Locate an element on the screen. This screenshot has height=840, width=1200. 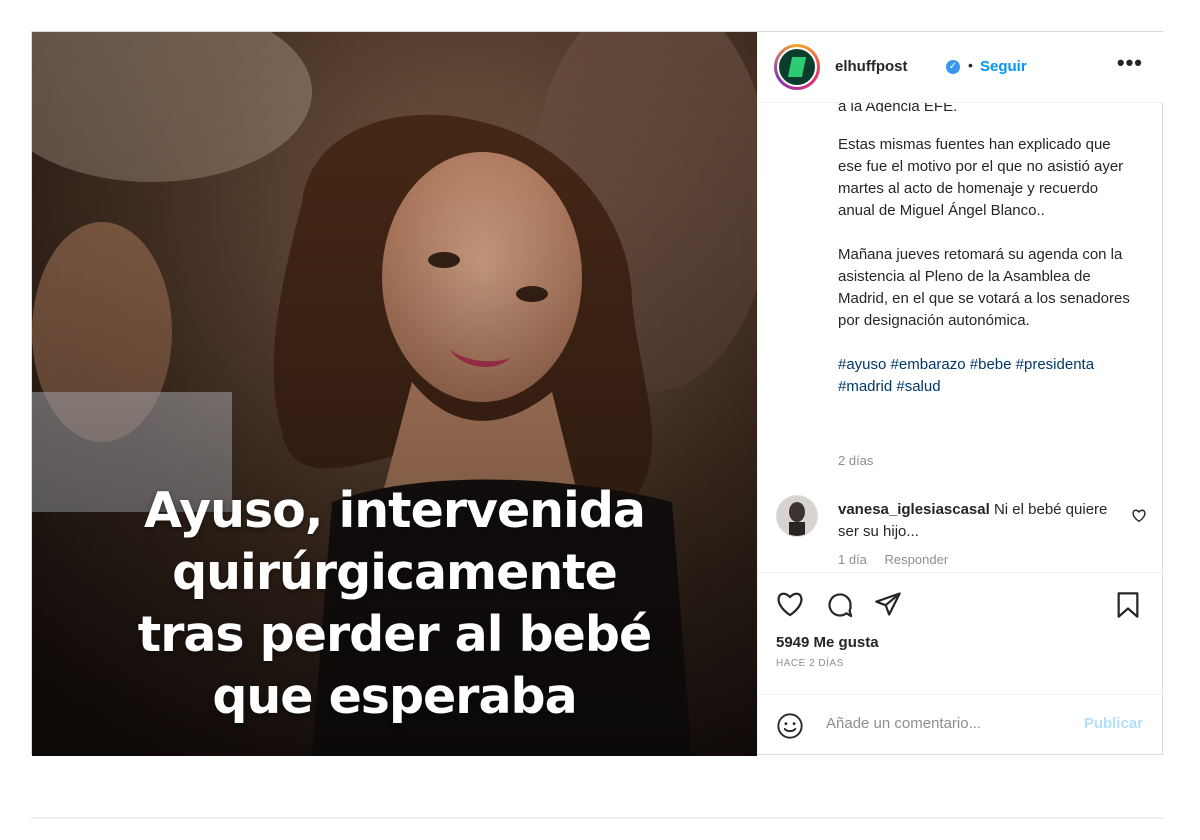
hashtag-link: #presidenta is located at coordinates (1055, 364).